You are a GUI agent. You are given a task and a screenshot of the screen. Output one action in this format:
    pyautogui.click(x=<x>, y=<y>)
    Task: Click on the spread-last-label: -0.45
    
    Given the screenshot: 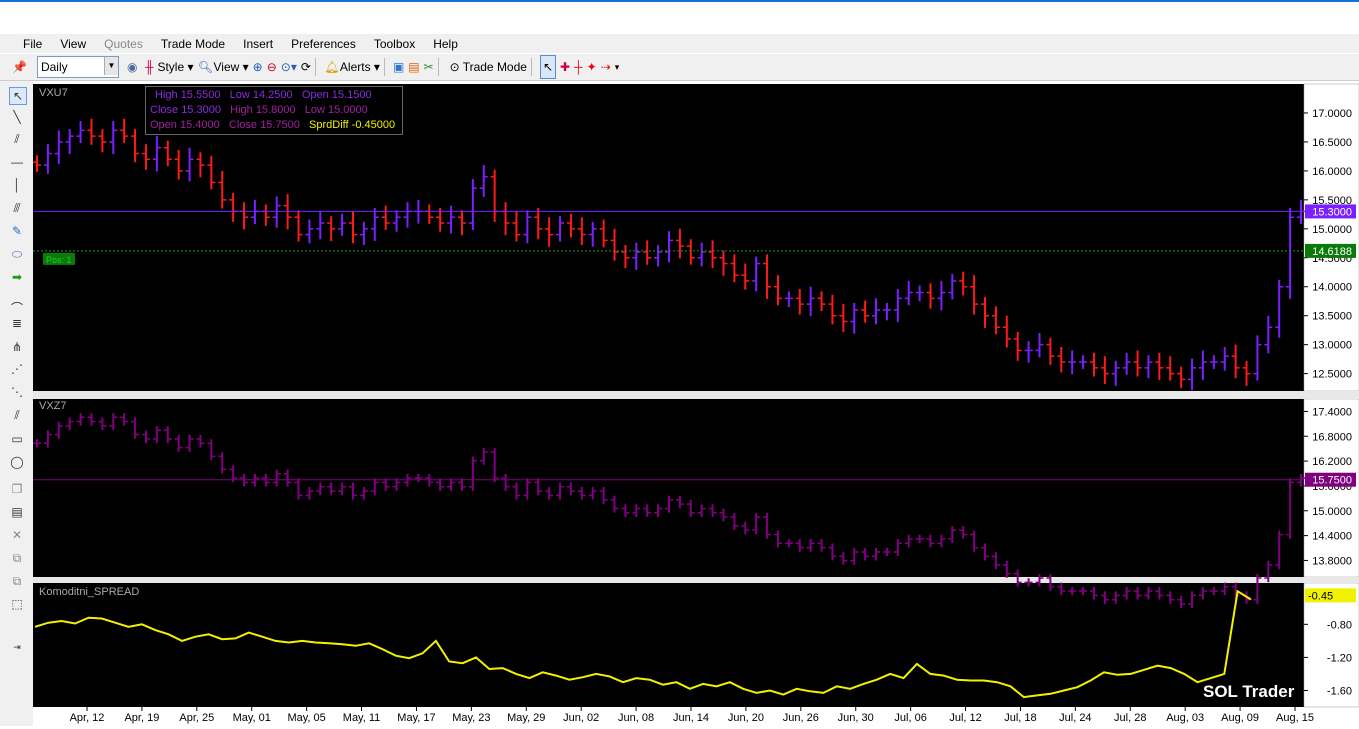 What is the action you would take?
    pyautogui.click(x=1320, y=596)
    